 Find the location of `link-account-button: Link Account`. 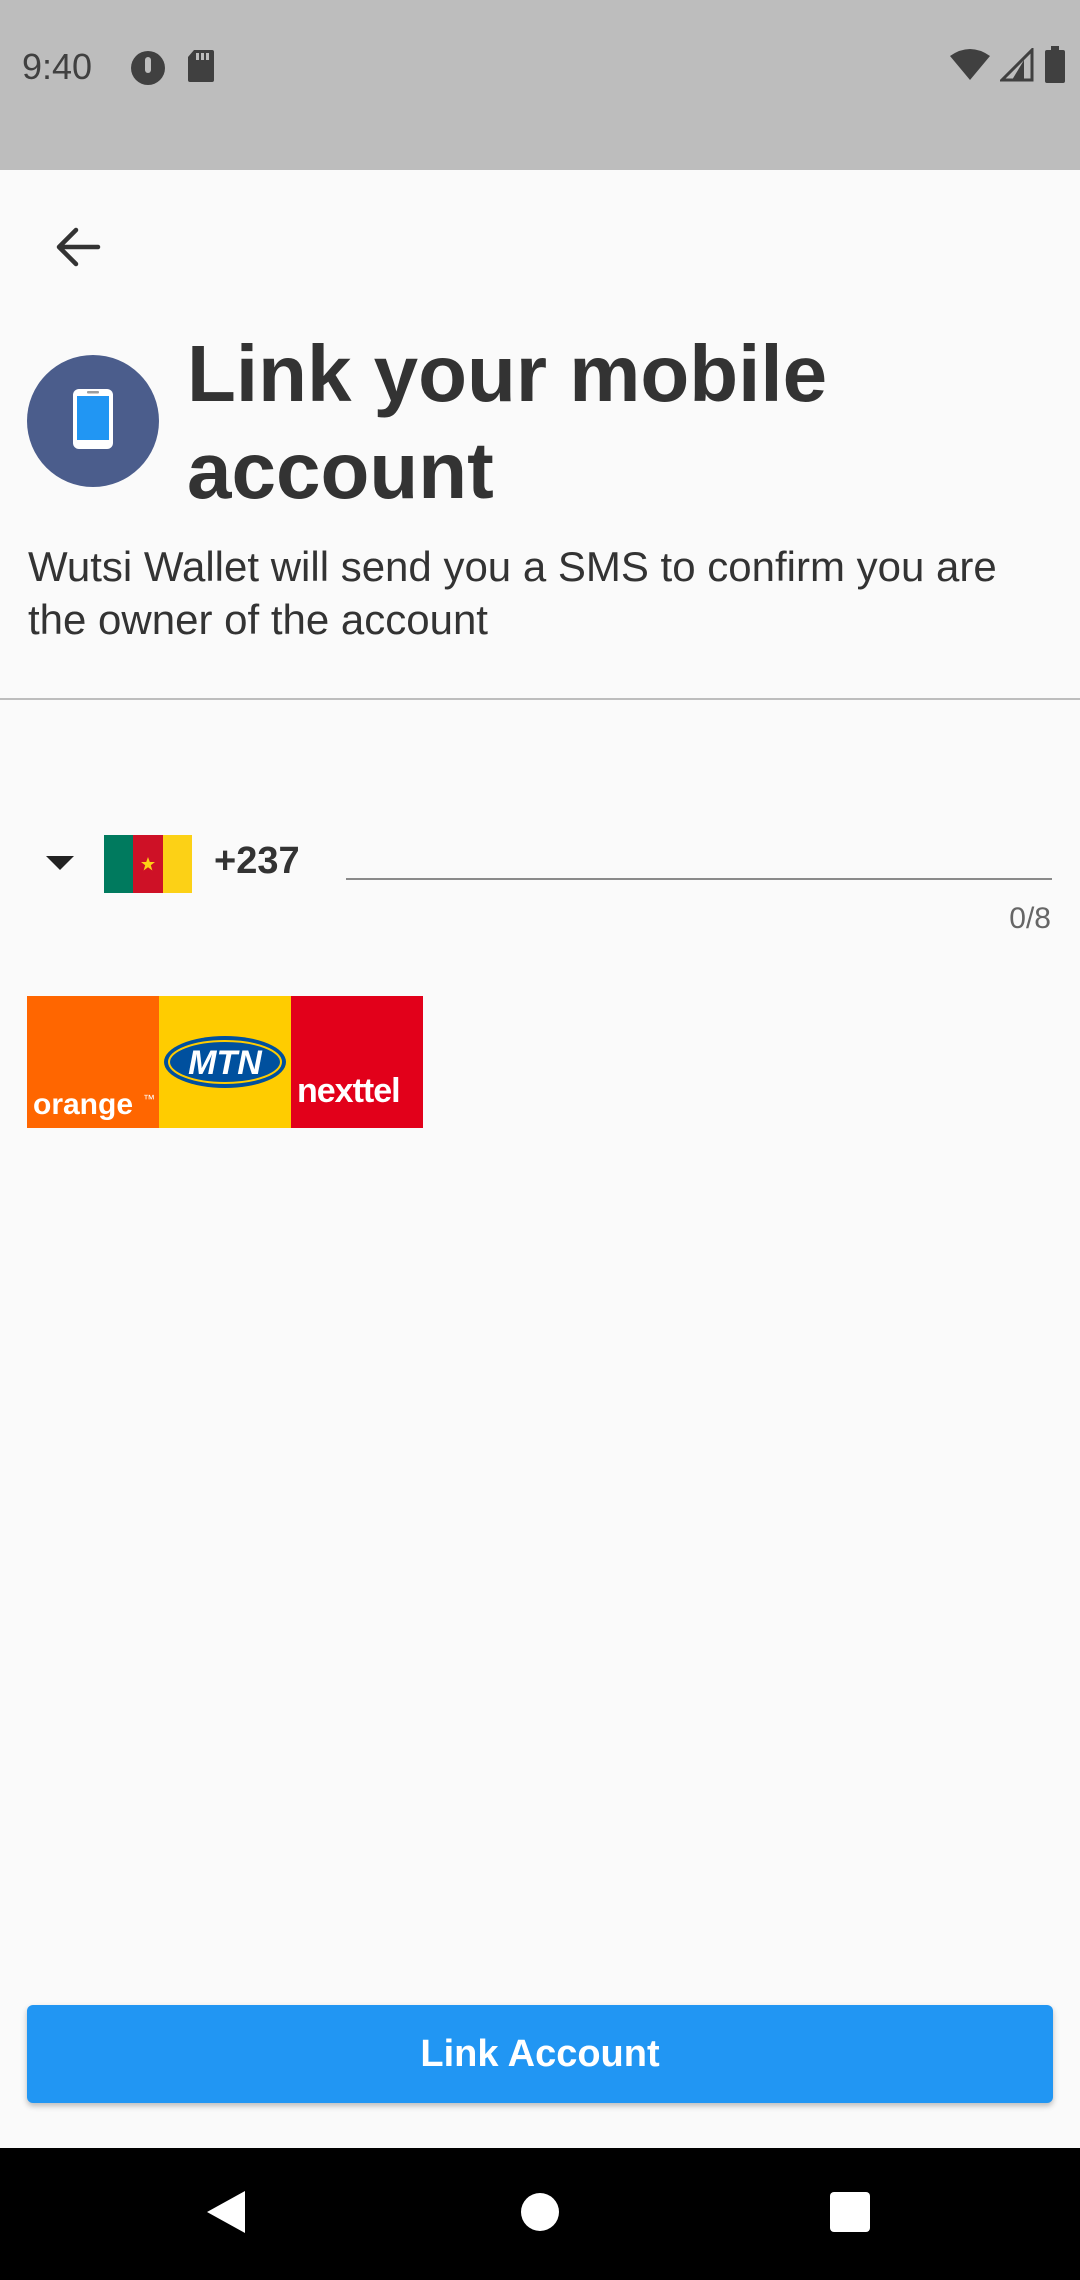

link-account-button: Link Account is located at coordinates (540, 2054).